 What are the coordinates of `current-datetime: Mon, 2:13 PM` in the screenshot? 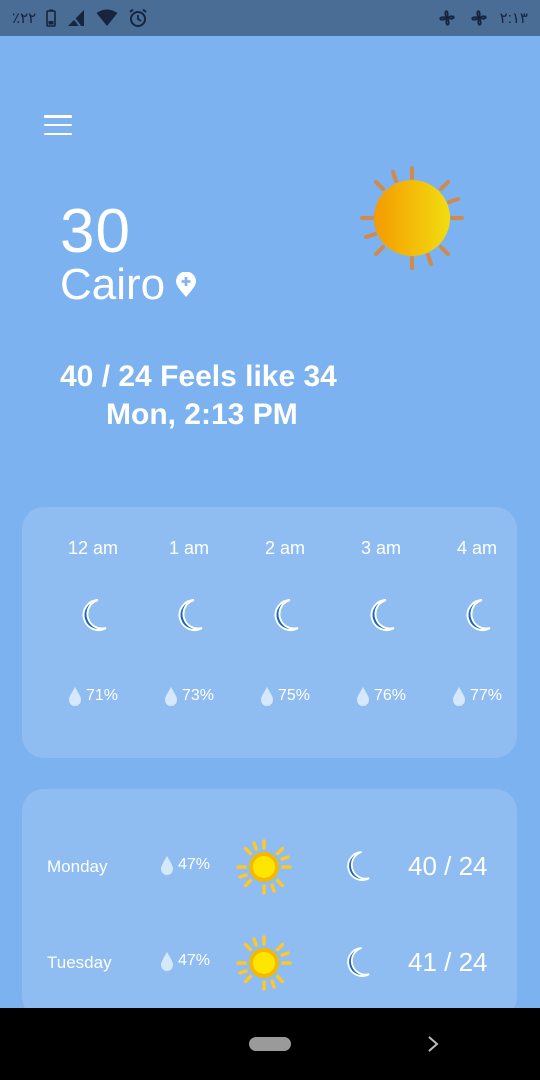 It's located at (202, 414).